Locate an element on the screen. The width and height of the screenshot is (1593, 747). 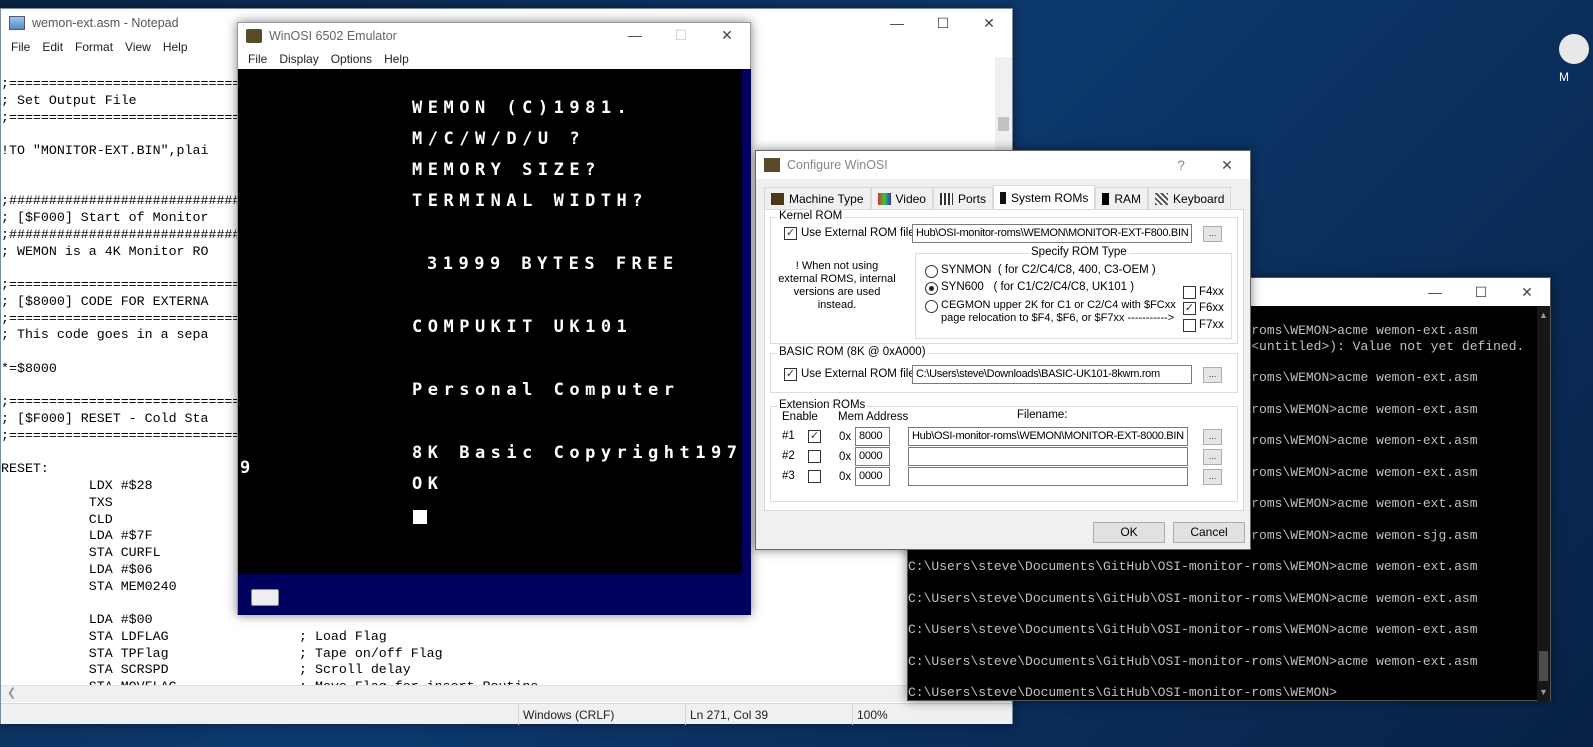
tab-label: Machine Type is located at coordinates (826, 198).